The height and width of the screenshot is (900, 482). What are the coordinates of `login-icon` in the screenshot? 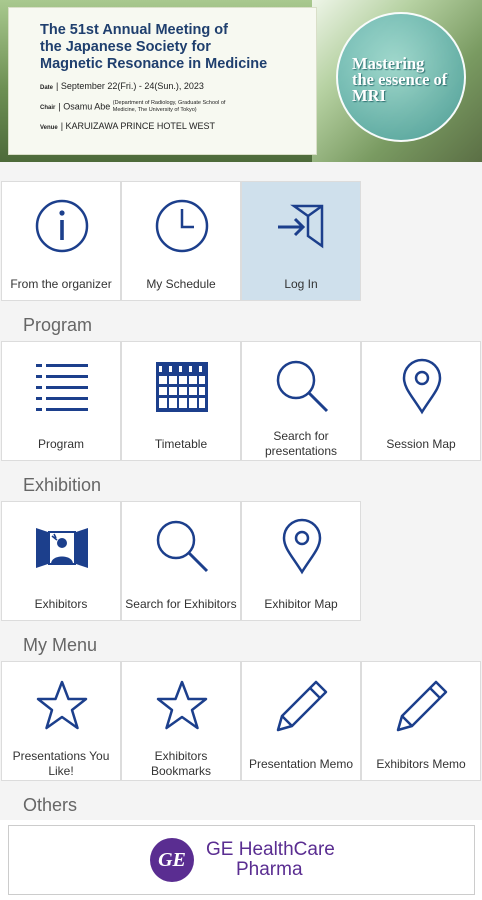 It's located at (302, 226).